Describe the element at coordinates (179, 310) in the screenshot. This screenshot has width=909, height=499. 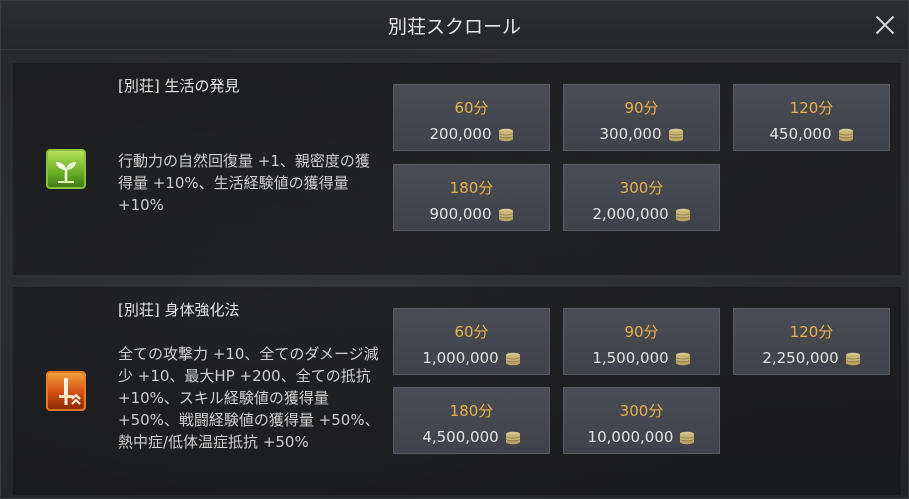
I see `section-heading: [別荘] 身体強化法` at that location.